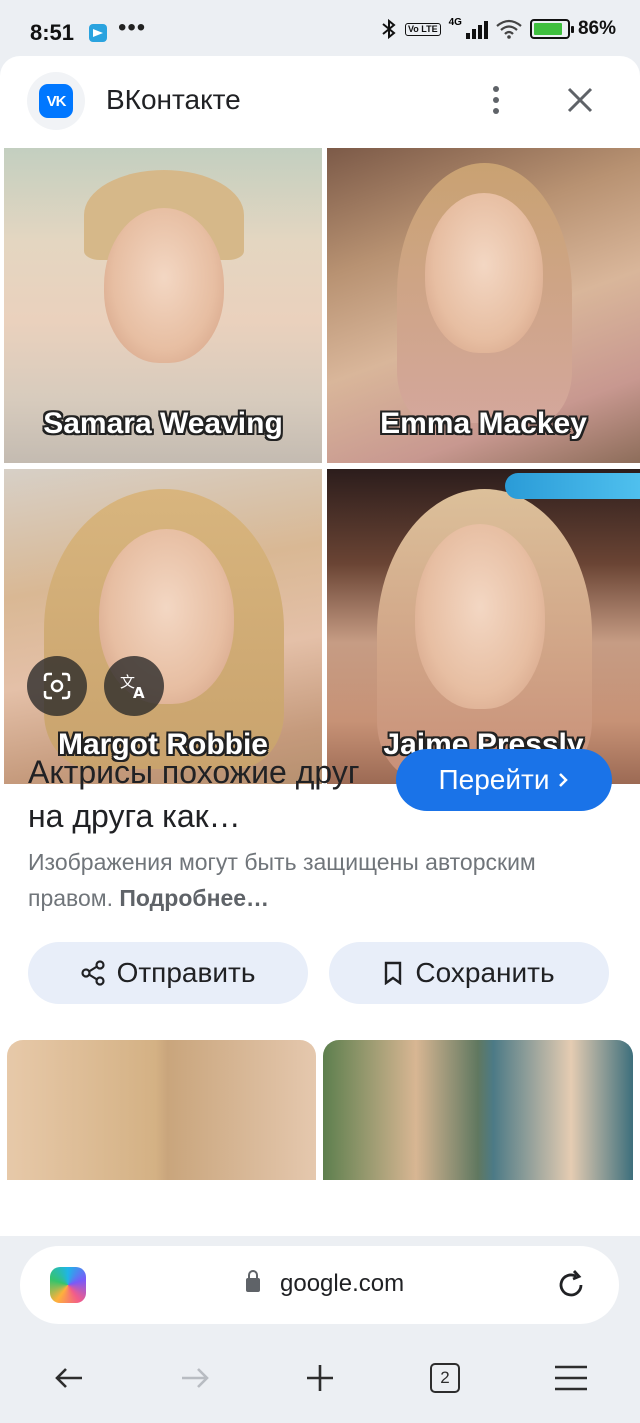  I want to click on new-tab-button, so click(320, 1378).